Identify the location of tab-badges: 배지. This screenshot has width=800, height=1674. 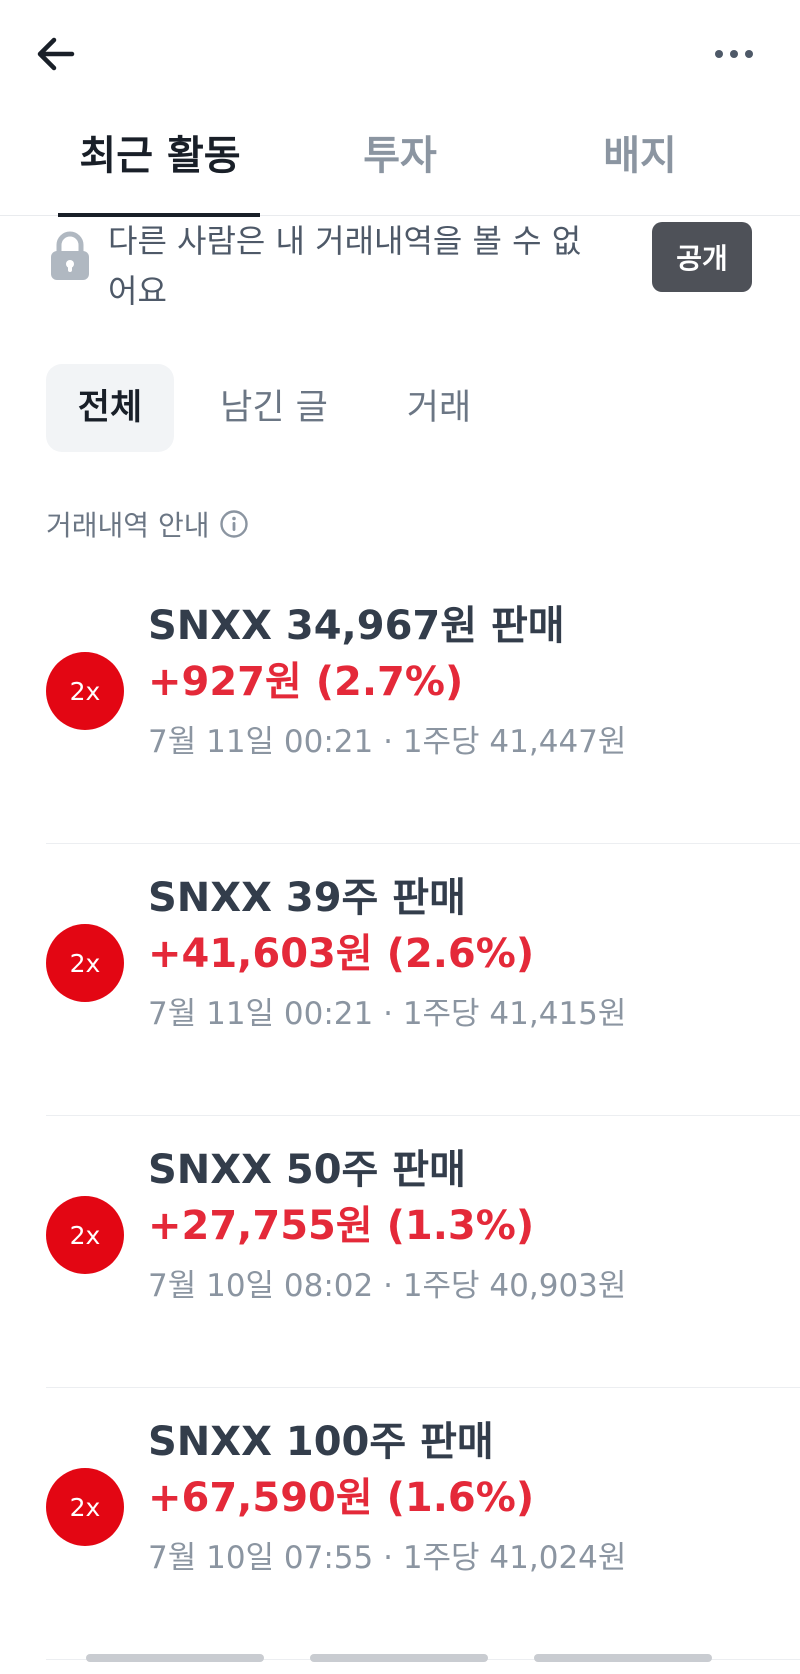
(640, 156).